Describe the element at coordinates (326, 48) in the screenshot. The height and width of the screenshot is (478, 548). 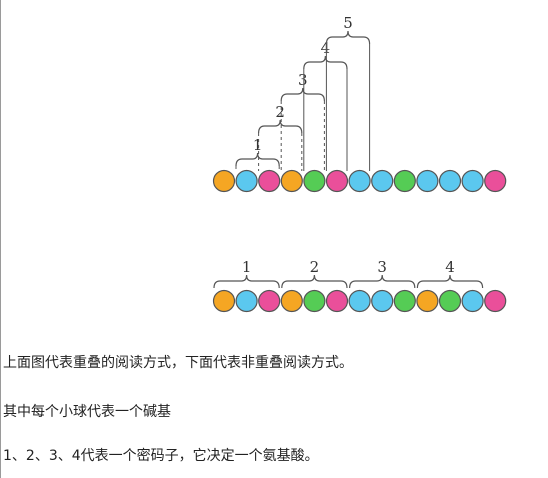
I see `overlapping-codon-4-label: 4` at that location.